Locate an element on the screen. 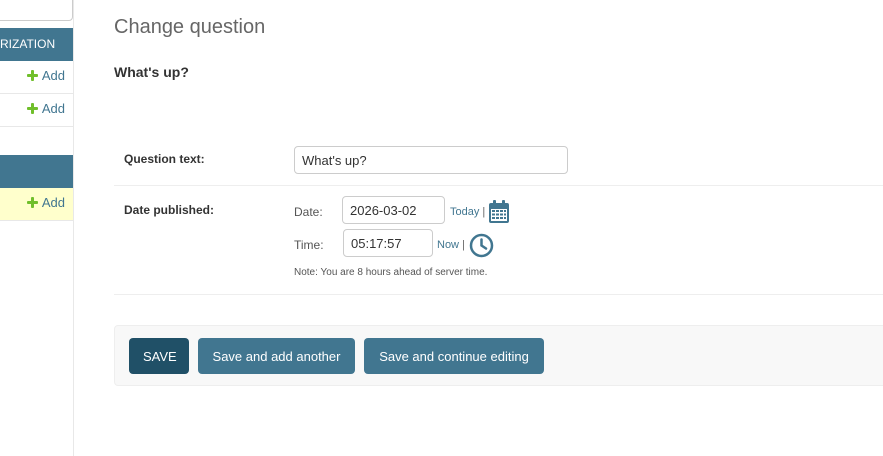  module-caption-polls is located at coordinates (36, 171).